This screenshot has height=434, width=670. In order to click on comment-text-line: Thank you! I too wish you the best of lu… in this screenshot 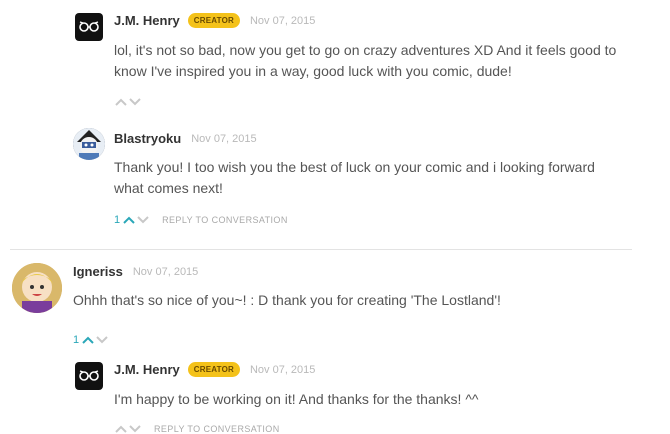, I will do `click(354, 167)`.